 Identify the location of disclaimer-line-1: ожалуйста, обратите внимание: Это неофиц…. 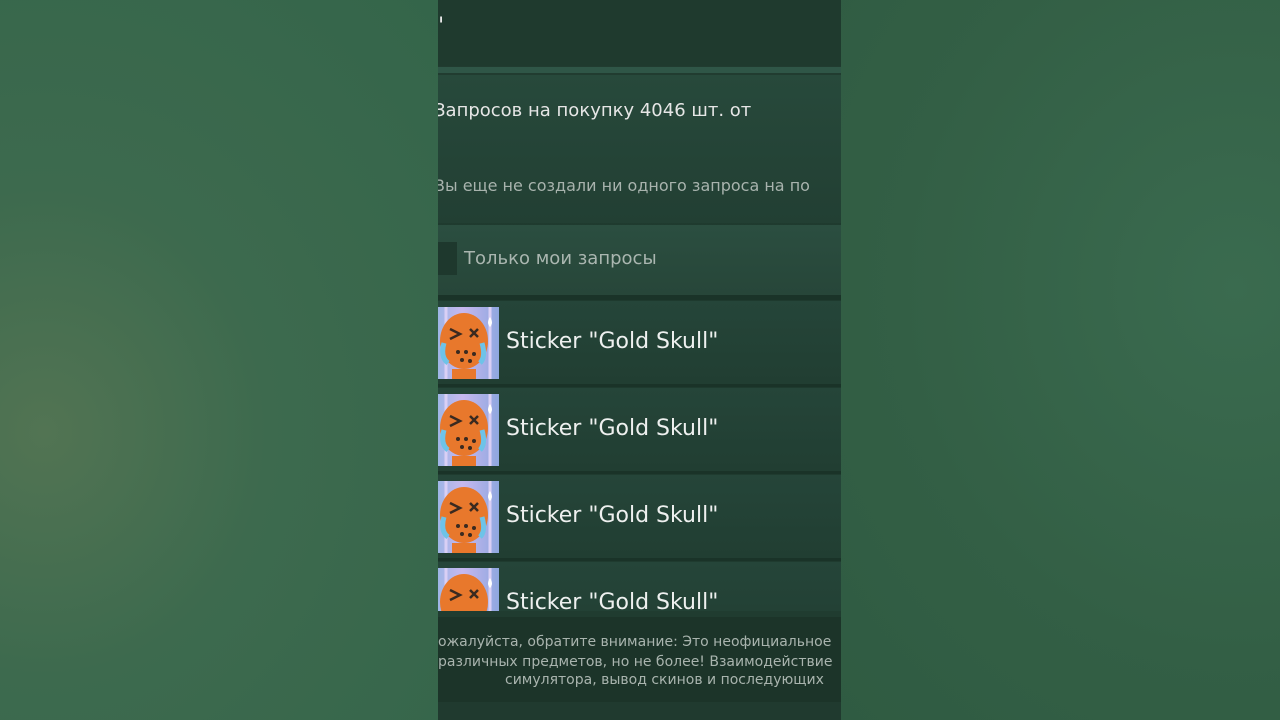
(635, 642).